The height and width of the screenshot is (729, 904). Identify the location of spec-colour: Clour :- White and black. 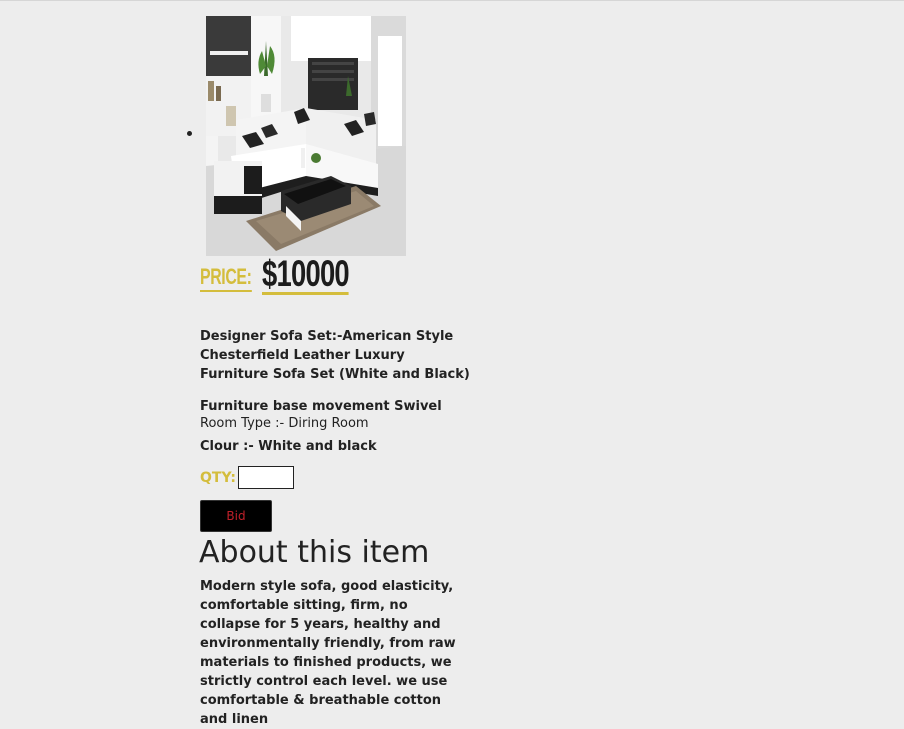
(288, 446).